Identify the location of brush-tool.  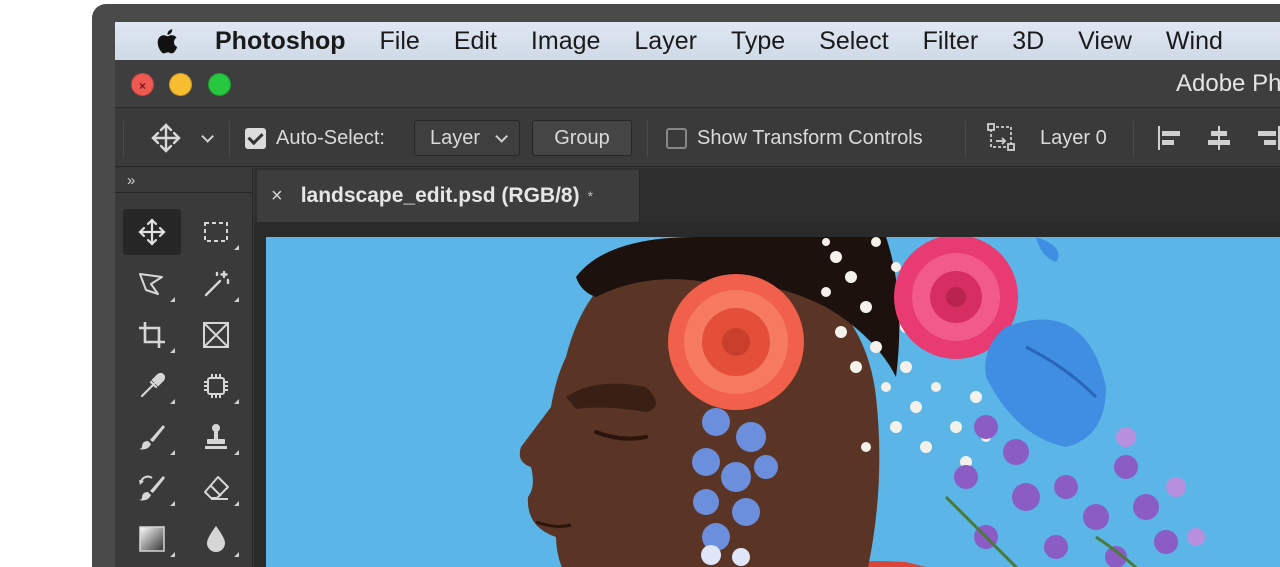
(152, 437).